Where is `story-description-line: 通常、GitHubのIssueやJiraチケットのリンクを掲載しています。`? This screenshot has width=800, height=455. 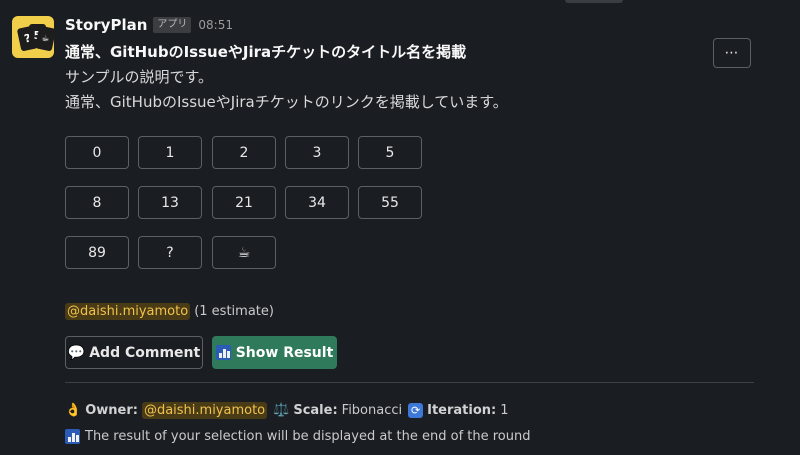
story-description-line: 通常、GitHubのIssueやJiraチケットのリンクを掲載しています。 is located at coordinates (286, 102).